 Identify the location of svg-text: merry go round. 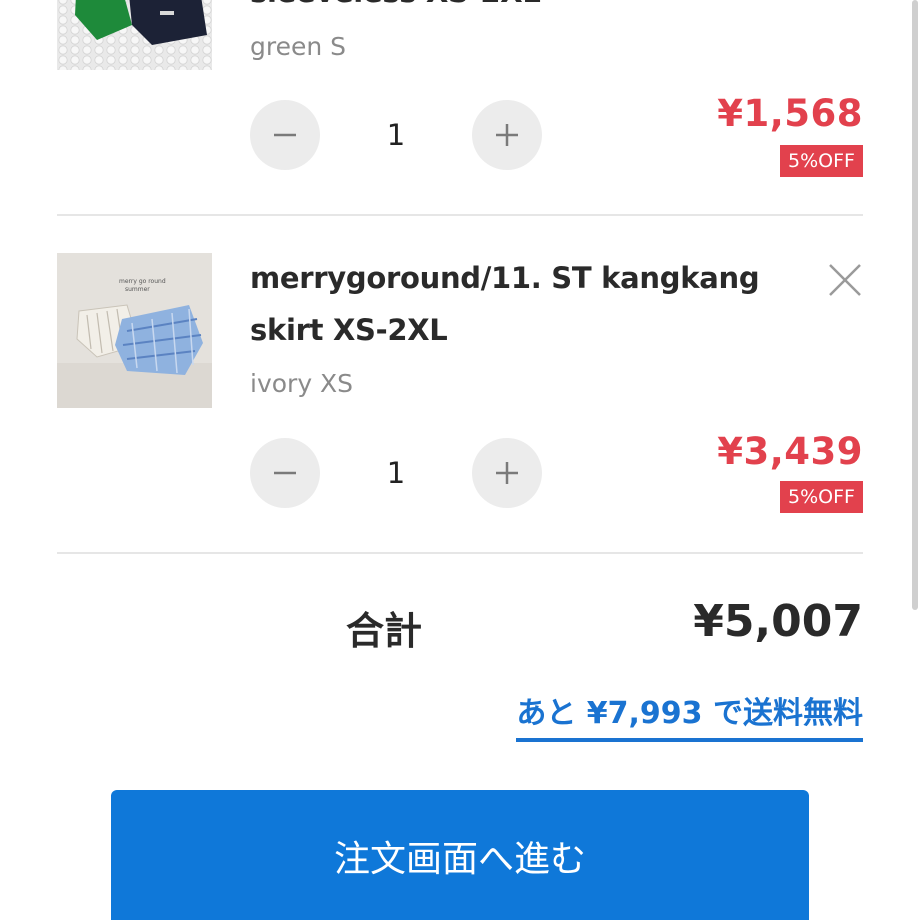
(142, 281).